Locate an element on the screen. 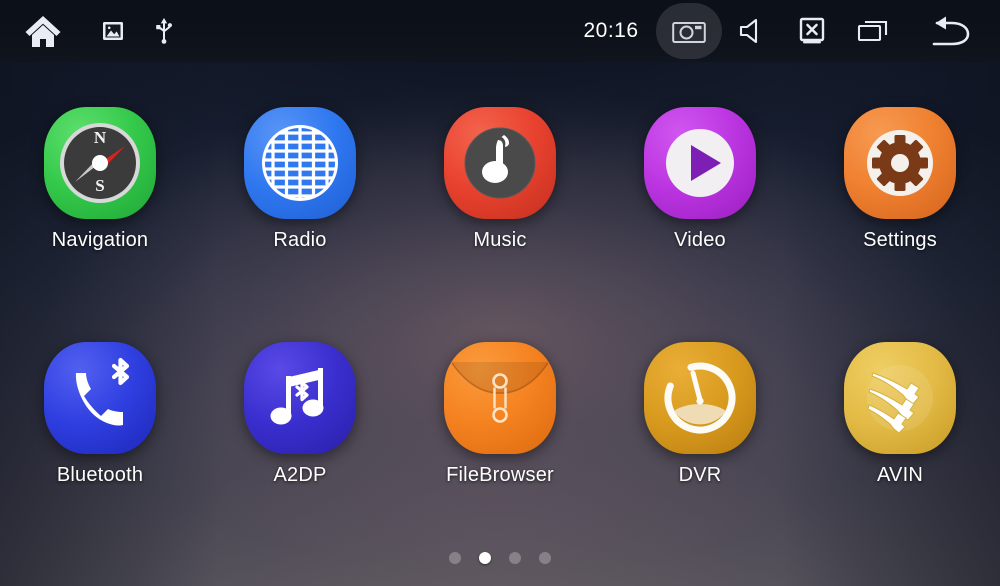 The height and width of the screenshot is (586, 1000). app-dvr: DVR is located at coordinates (700, 414).